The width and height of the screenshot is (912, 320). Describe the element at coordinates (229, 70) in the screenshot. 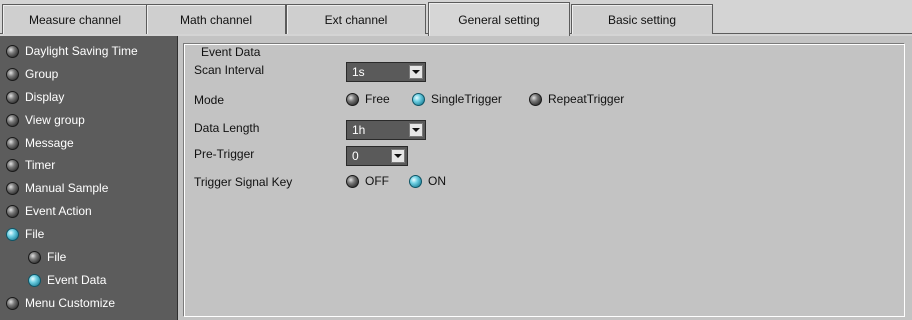

I see `scan-interval-label: Scan Interval` at that location.